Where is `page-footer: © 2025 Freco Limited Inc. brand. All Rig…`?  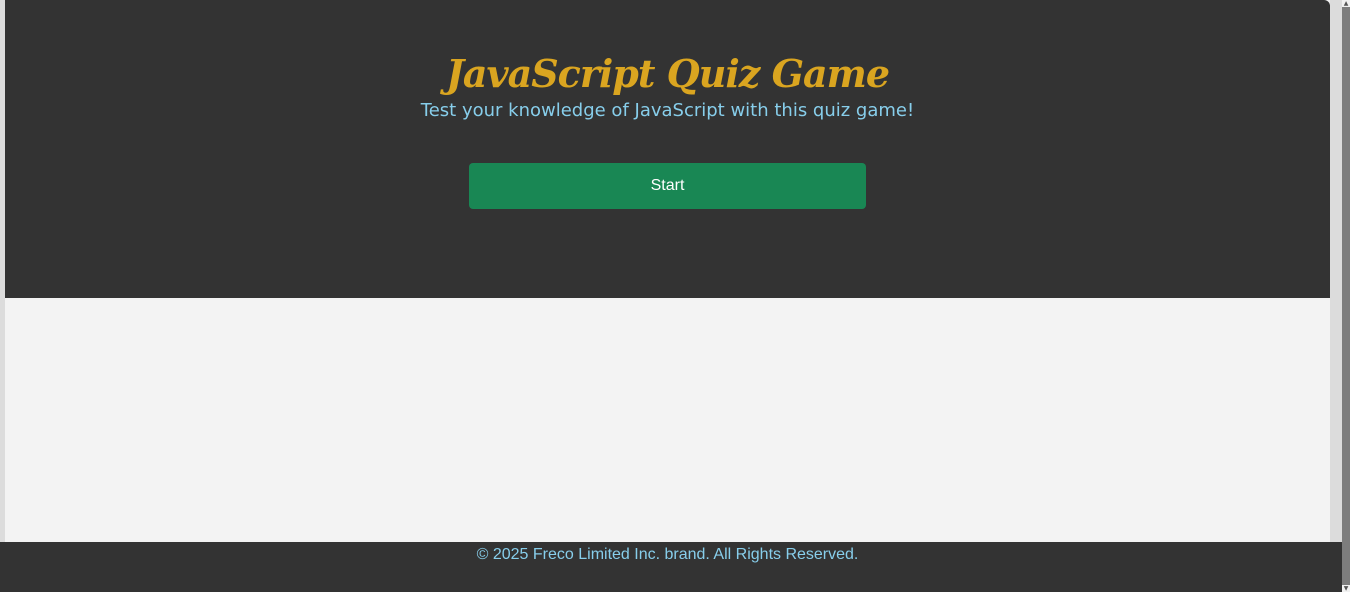 page-footer: © 2025 Freco Limited Inc. brand. All Rig… is located at coordinates (671, 567).